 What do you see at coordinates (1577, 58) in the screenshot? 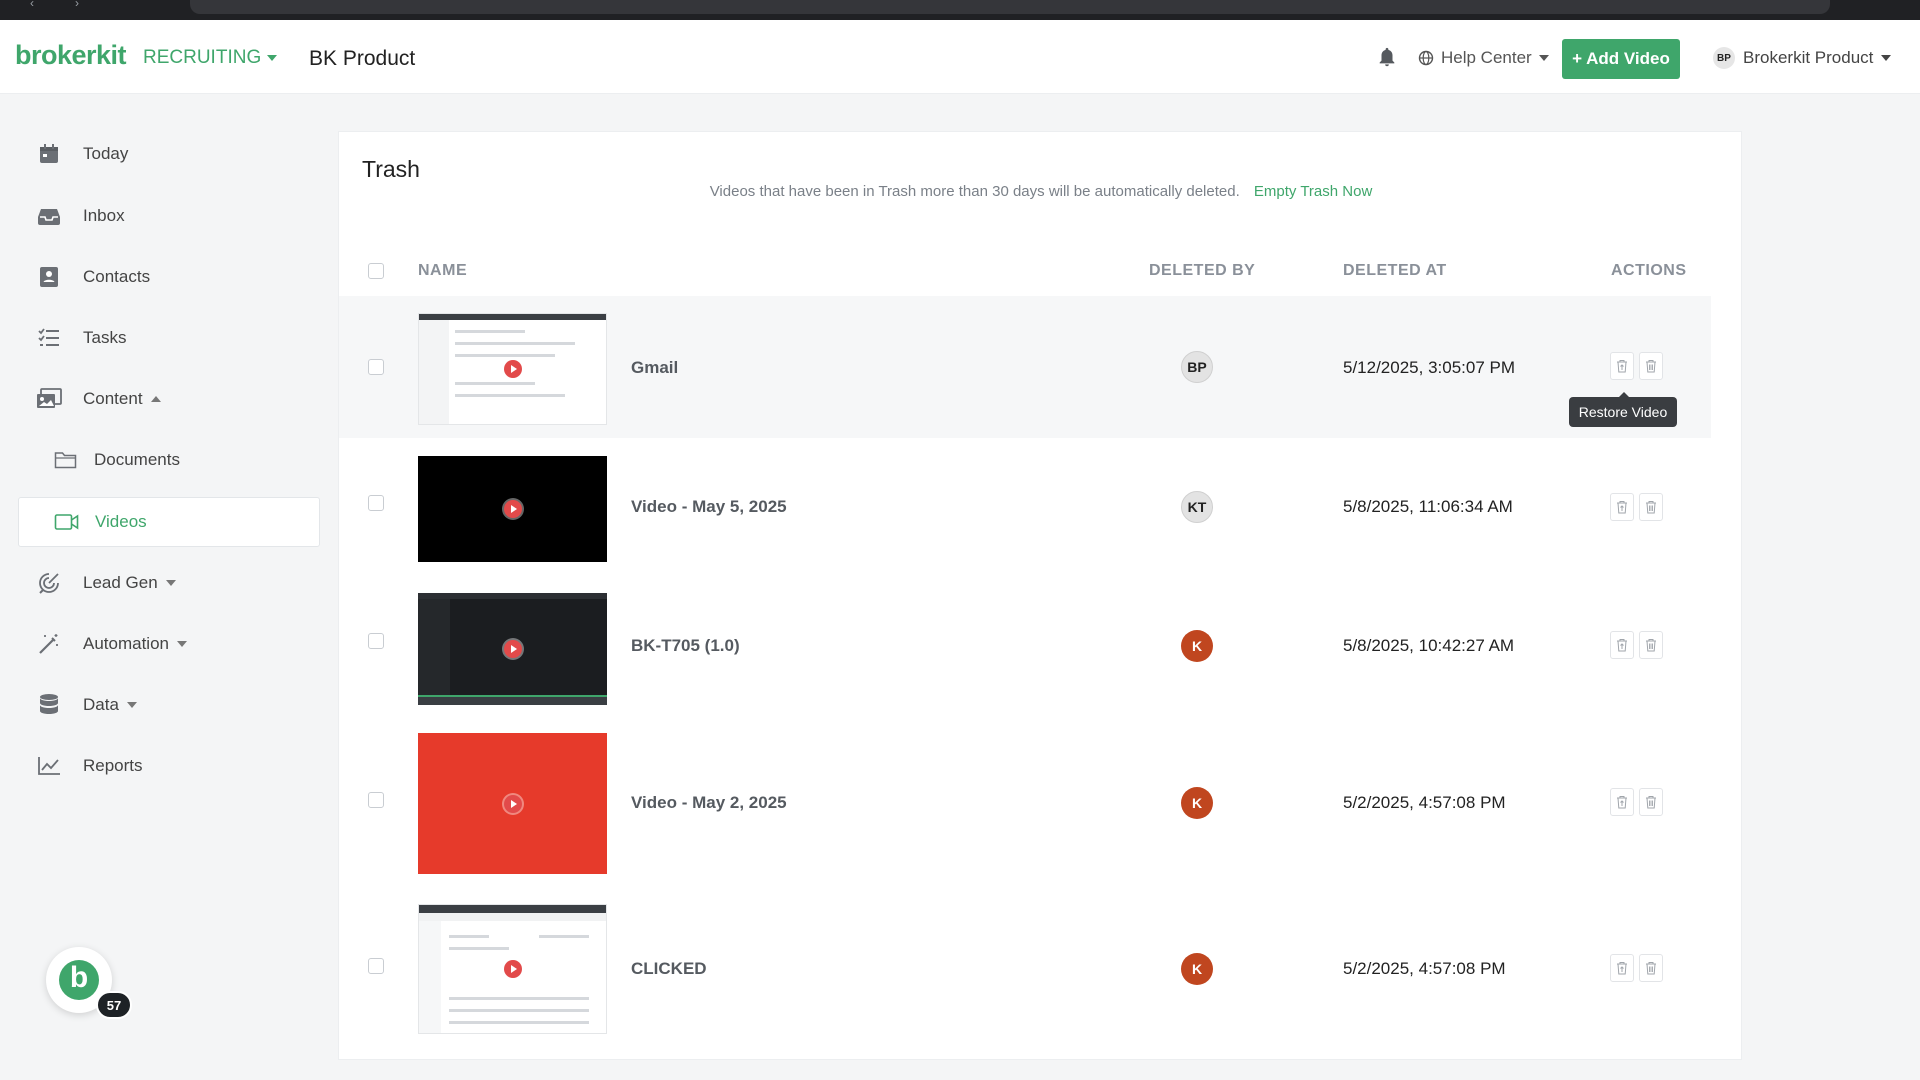
I see `plus-icon: +` at bounding box center [1577, 58].